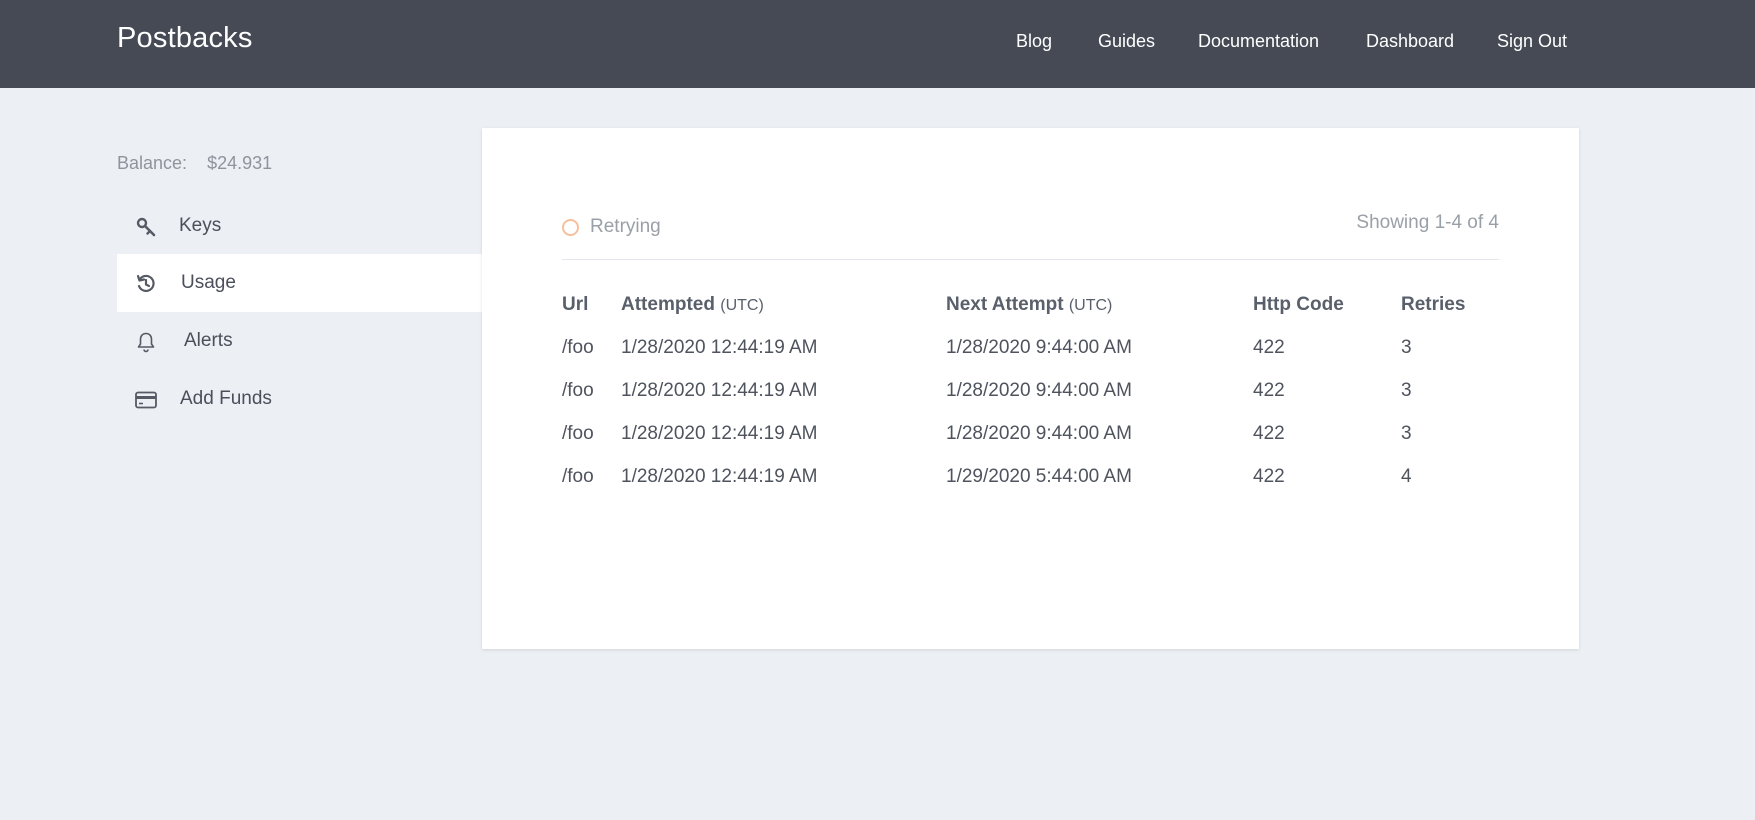 Image resolution: width=1755 pixels, height=820 pixels. I want to click on credit-card-icon, so click(146, 400).